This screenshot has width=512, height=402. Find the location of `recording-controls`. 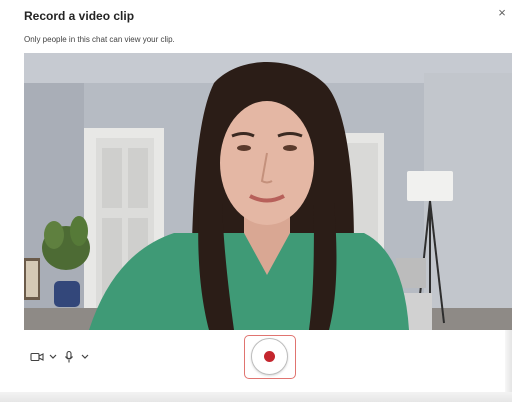

recording-controls is located at coordinates (268, 360).